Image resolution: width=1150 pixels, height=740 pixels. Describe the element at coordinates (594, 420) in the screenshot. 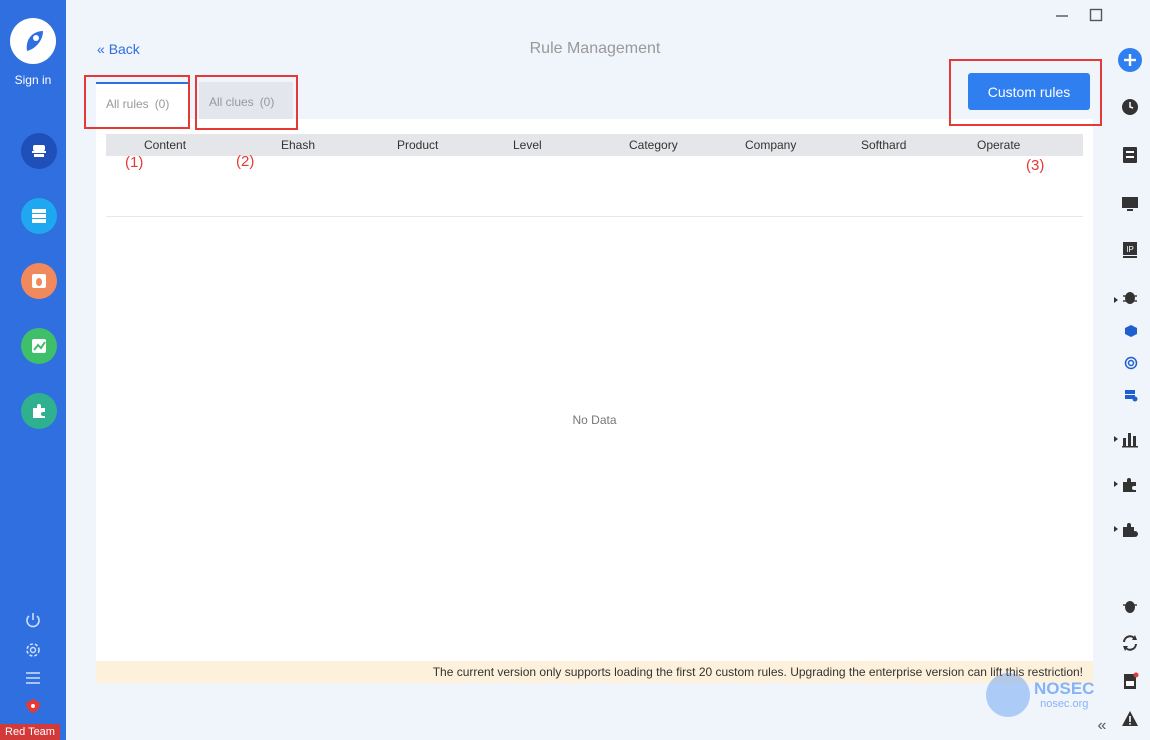

I see `empty-state-text: No Data` at that location.